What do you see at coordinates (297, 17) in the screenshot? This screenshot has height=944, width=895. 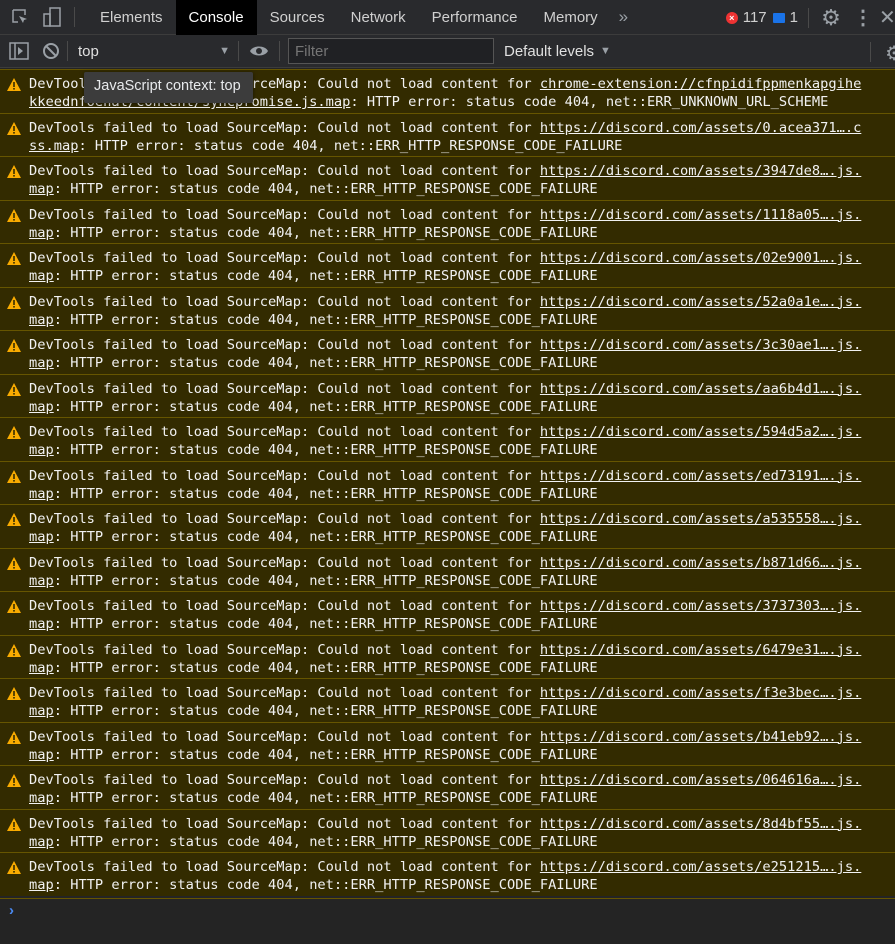 I see `tab-sources: Sources` at bounding box center [297, 17].